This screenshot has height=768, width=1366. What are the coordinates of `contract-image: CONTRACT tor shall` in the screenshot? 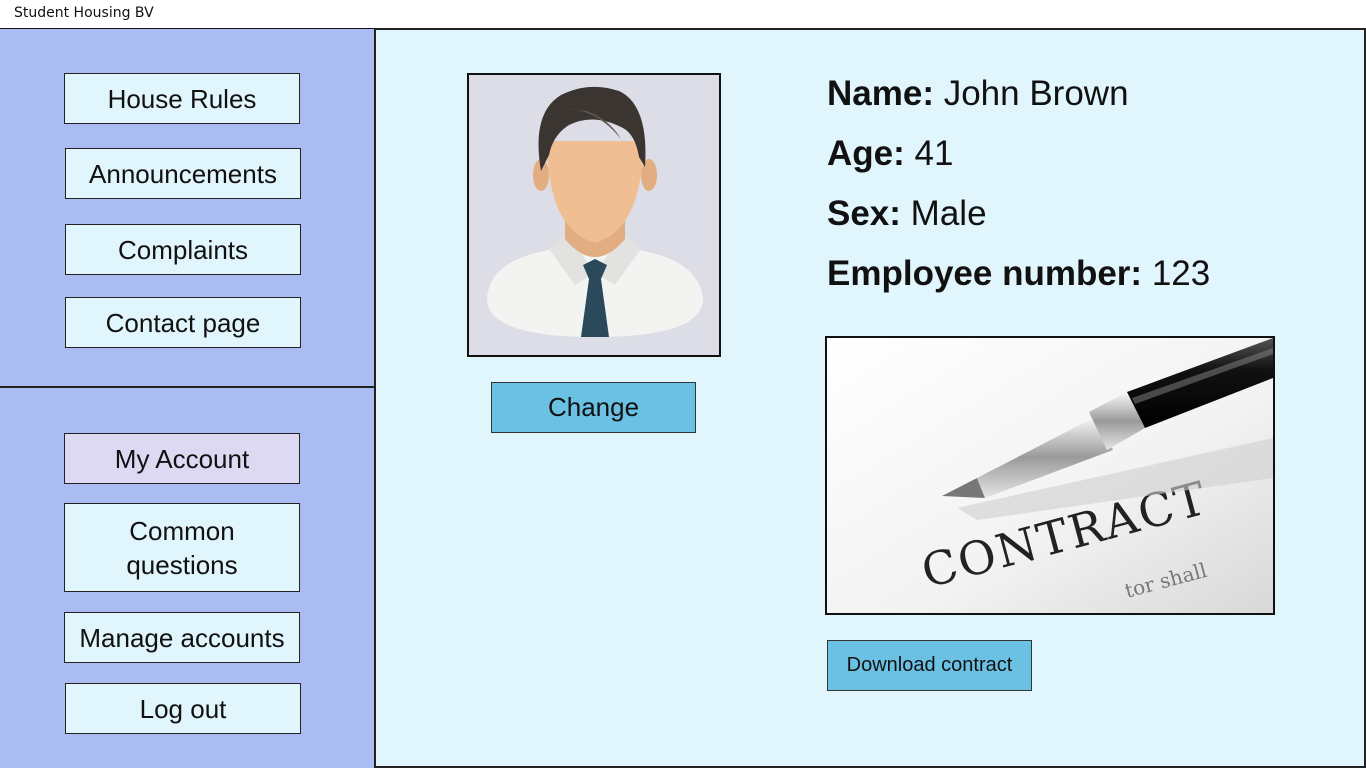 It's located at (1050, 475).